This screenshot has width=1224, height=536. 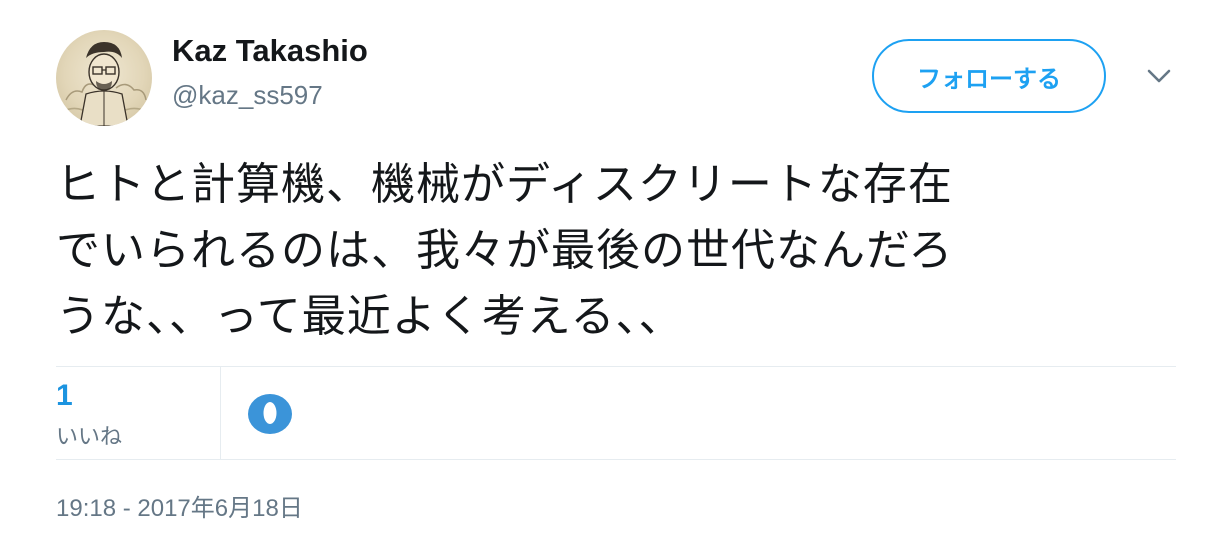 I want to click on tweet-text-line: ヒトと計算機、機械がディスクリートな存在, so click(x=504, y=184).